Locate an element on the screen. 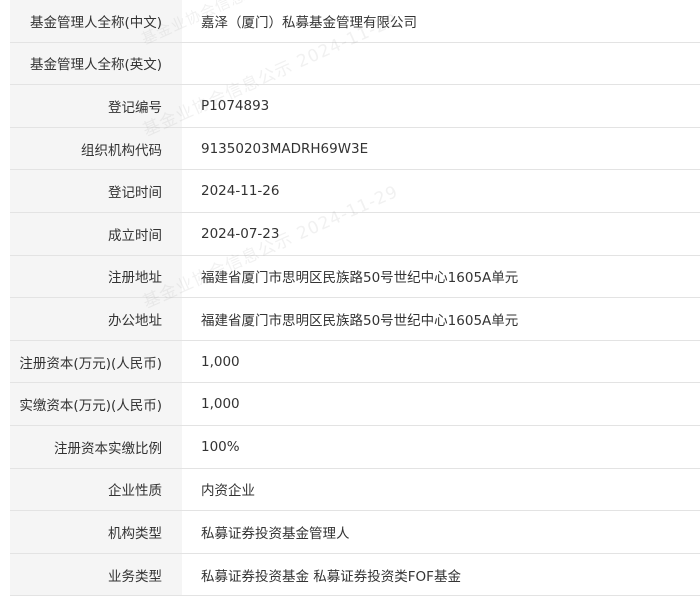 The image size is (700, 608). table-row-paid-in-ratio: 注册资本实缴比例 100% is located at coordinates (355, 446).